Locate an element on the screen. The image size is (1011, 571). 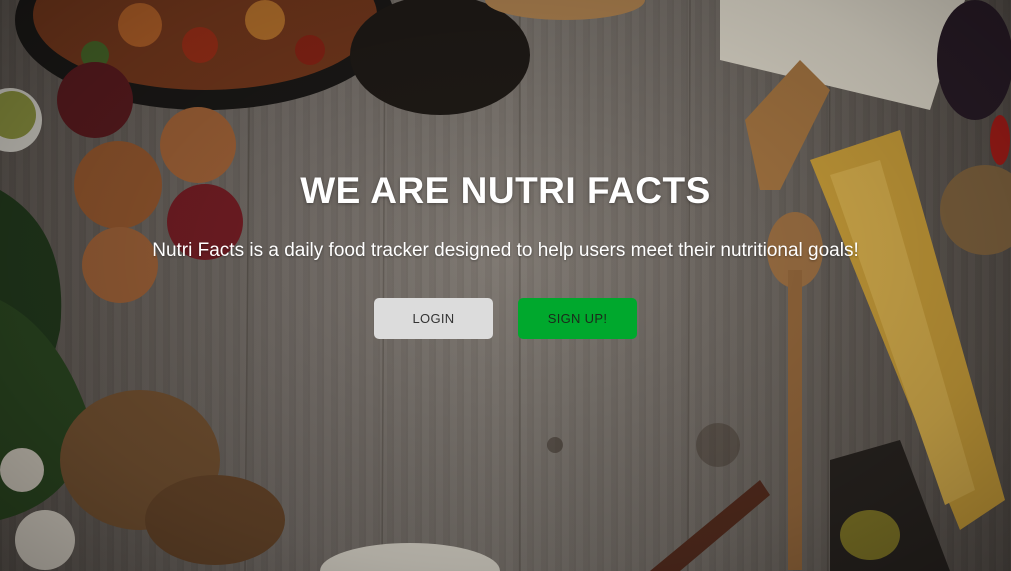
signup-button: SIGN UP! is located at coordinates (577, 318).